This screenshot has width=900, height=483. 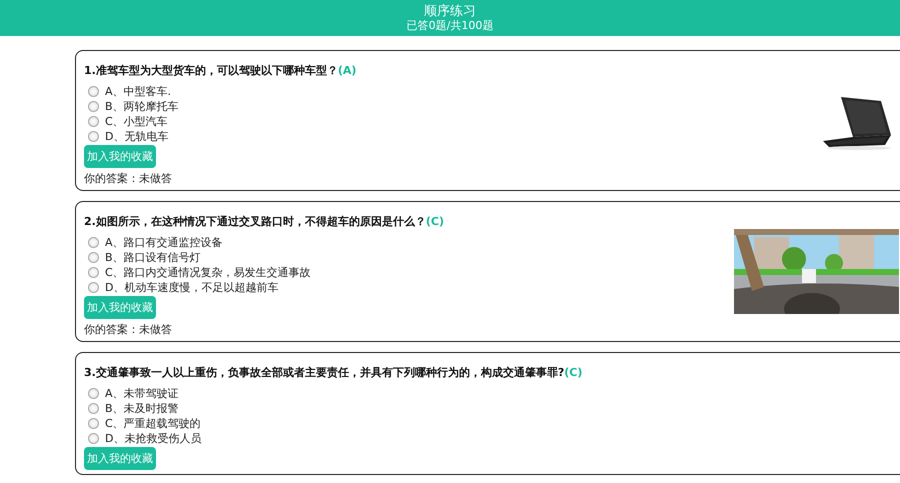 I want to click on option: C、路口内交通情况复杂，易发生交通事故, so click(x=199, y=272).